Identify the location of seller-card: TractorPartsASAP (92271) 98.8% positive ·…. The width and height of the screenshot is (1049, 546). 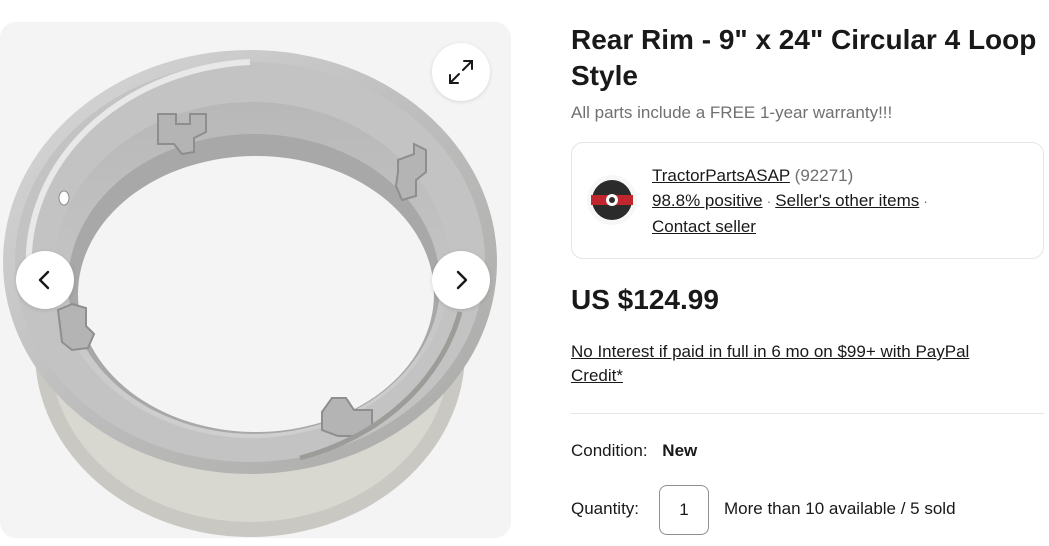
(807, 200).